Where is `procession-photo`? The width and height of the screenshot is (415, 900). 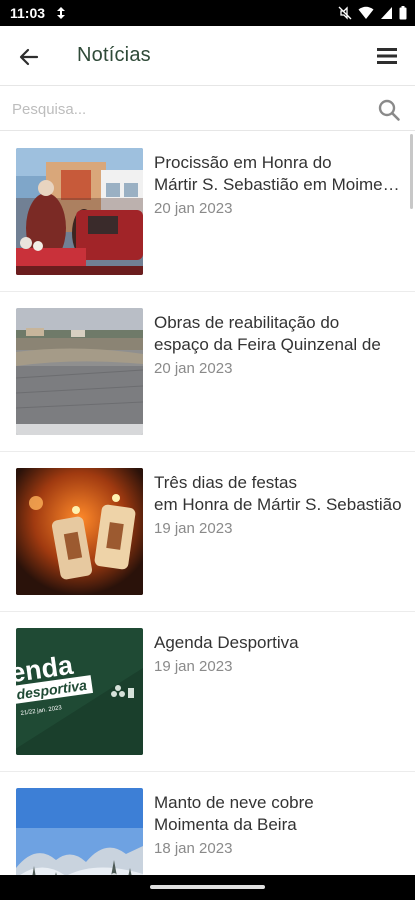
procession-photo is located at coordinates (79, 211).